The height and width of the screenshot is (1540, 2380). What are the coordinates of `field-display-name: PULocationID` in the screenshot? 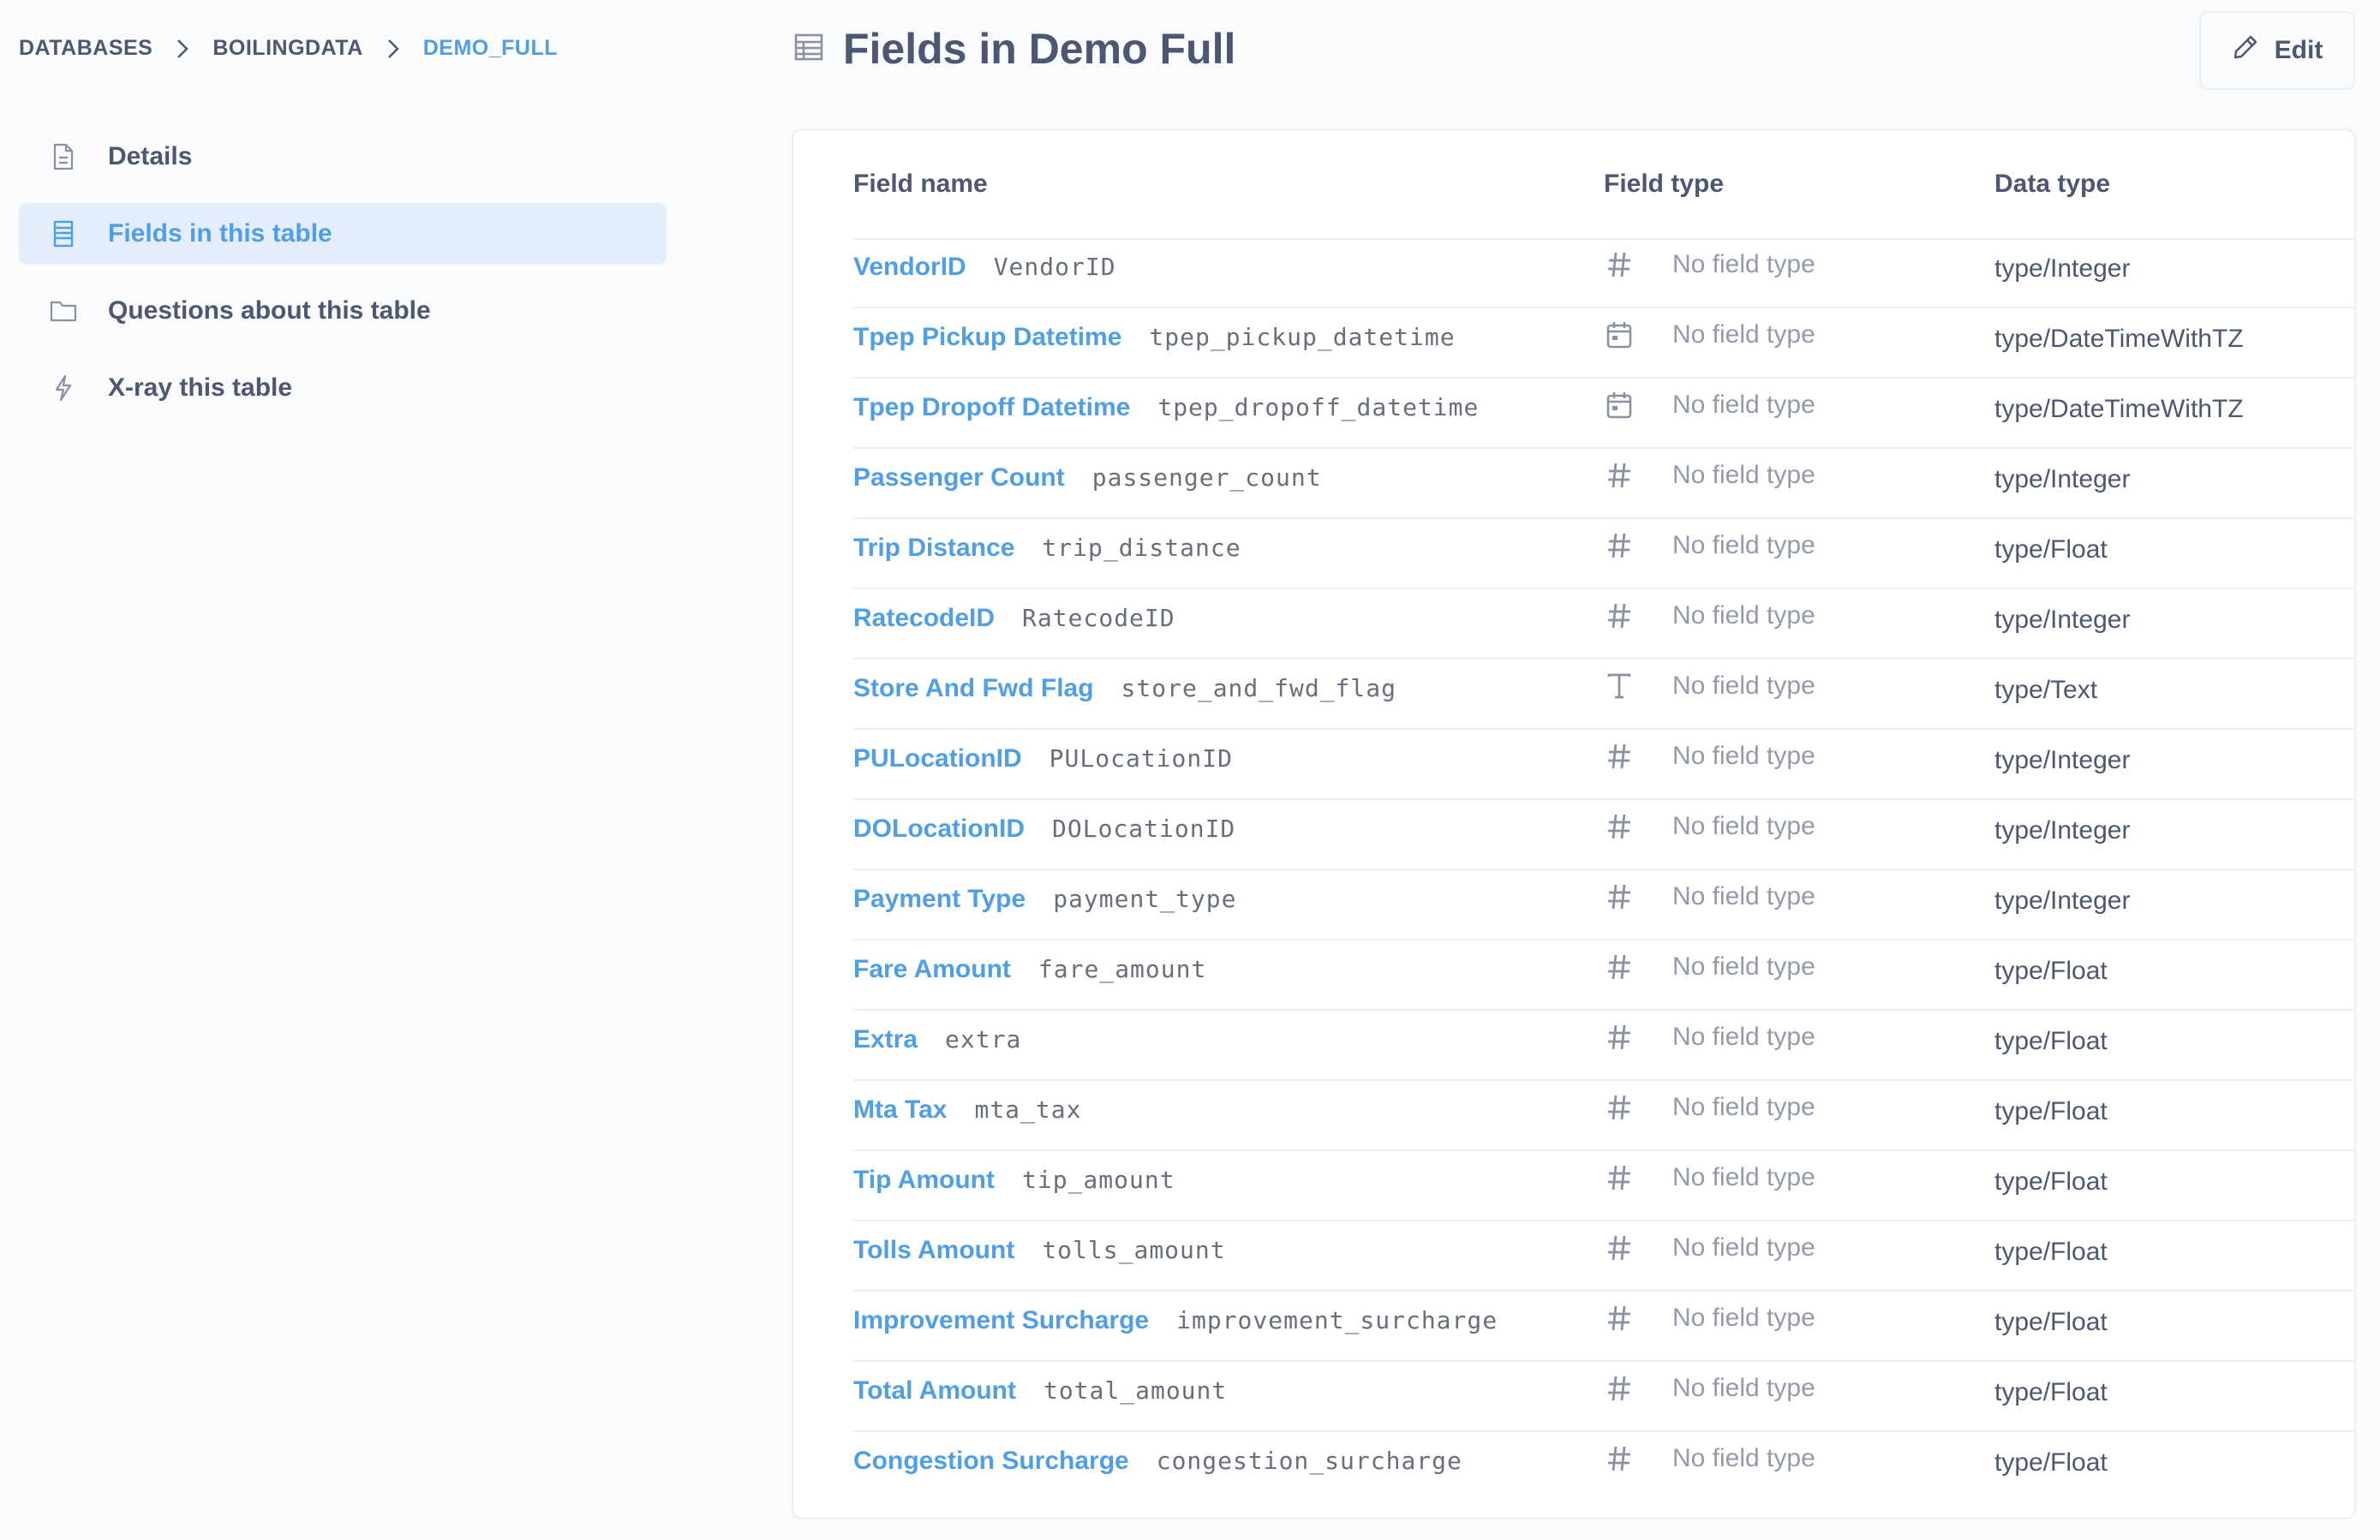 It's located at (937, 758).